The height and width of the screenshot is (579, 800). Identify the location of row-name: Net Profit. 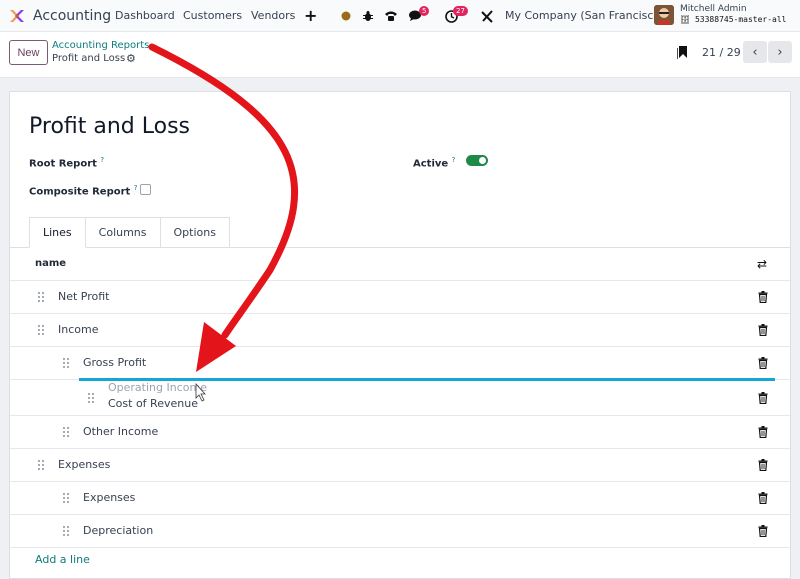
(84, 296).